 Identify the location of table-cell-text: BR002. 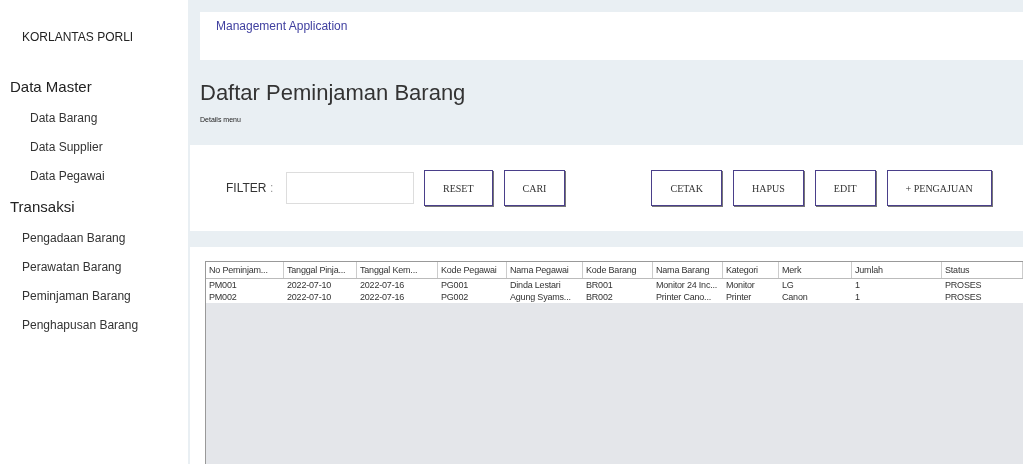
(599, 297).